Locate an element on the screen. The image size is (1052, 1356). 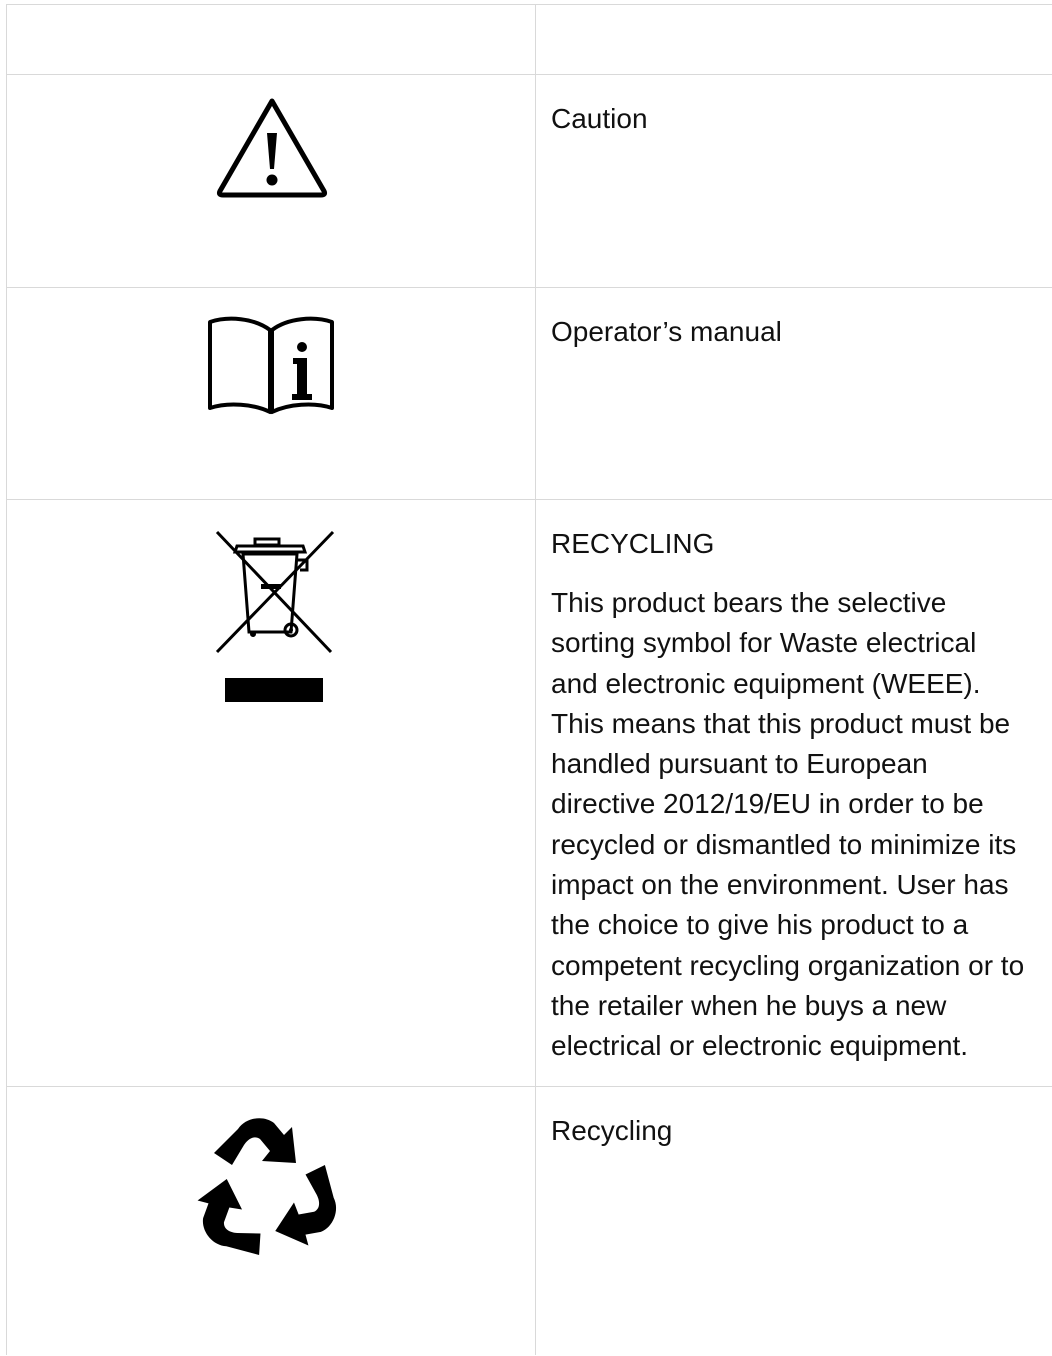
table-row-empty is located at coordinates (529, 40).